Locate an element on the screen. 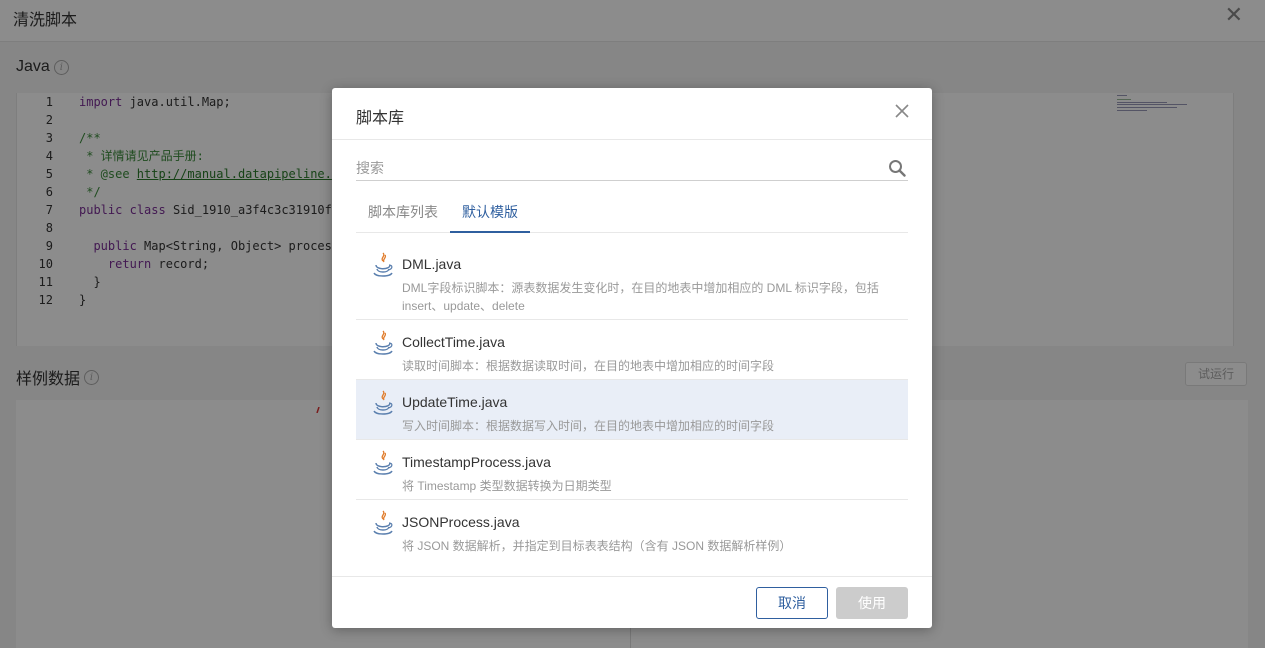 The image size is (1265, 648). tab-bar: 脚本库列表 默认模版 is located at coordinates (632, 212).